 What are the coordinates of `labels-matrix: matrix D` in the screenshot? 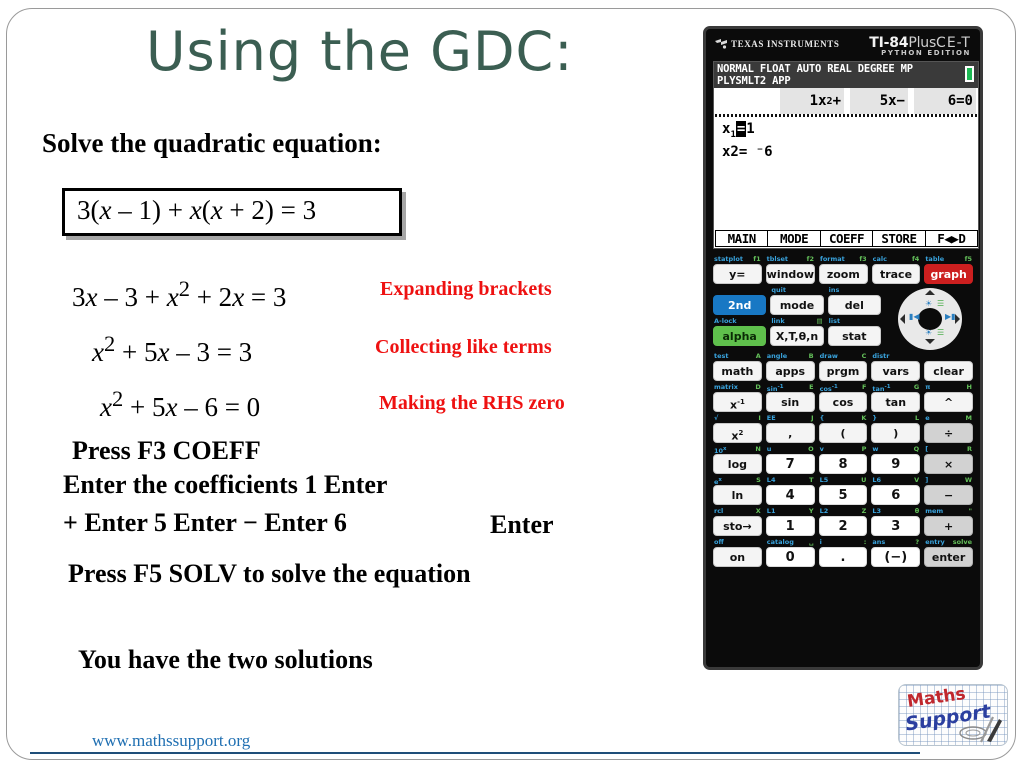 It's located at (737, 387).